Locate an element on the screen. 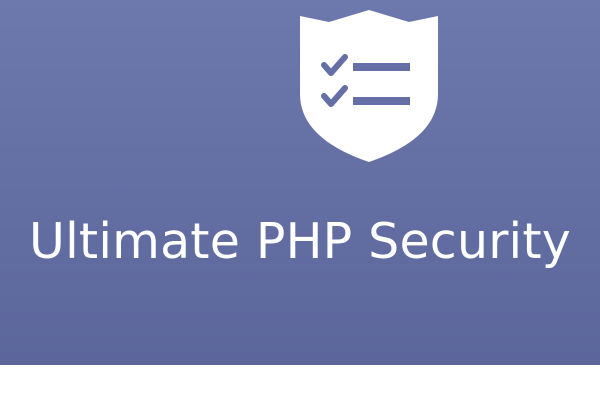 The width and height of the screenshot is (600, 400). bottom-whitespace is located at coordinates (300, 382).